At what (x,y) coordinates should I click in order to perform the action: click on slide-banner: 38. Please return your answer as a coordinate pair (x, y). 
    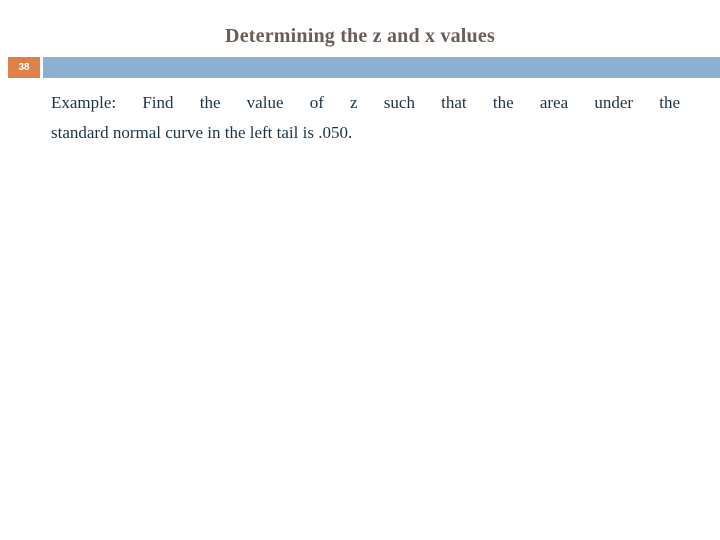
    Looking at the image, I should click on (360, 67).